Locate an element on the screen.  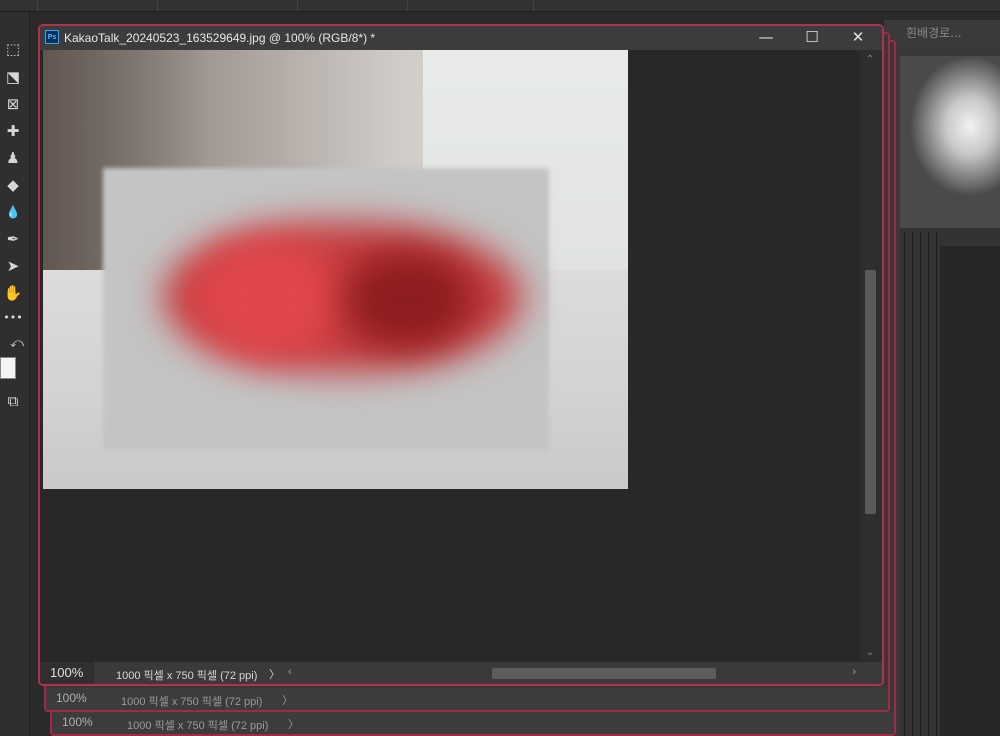
vertical-scroll-thumb is located at coordinates (870, 392).